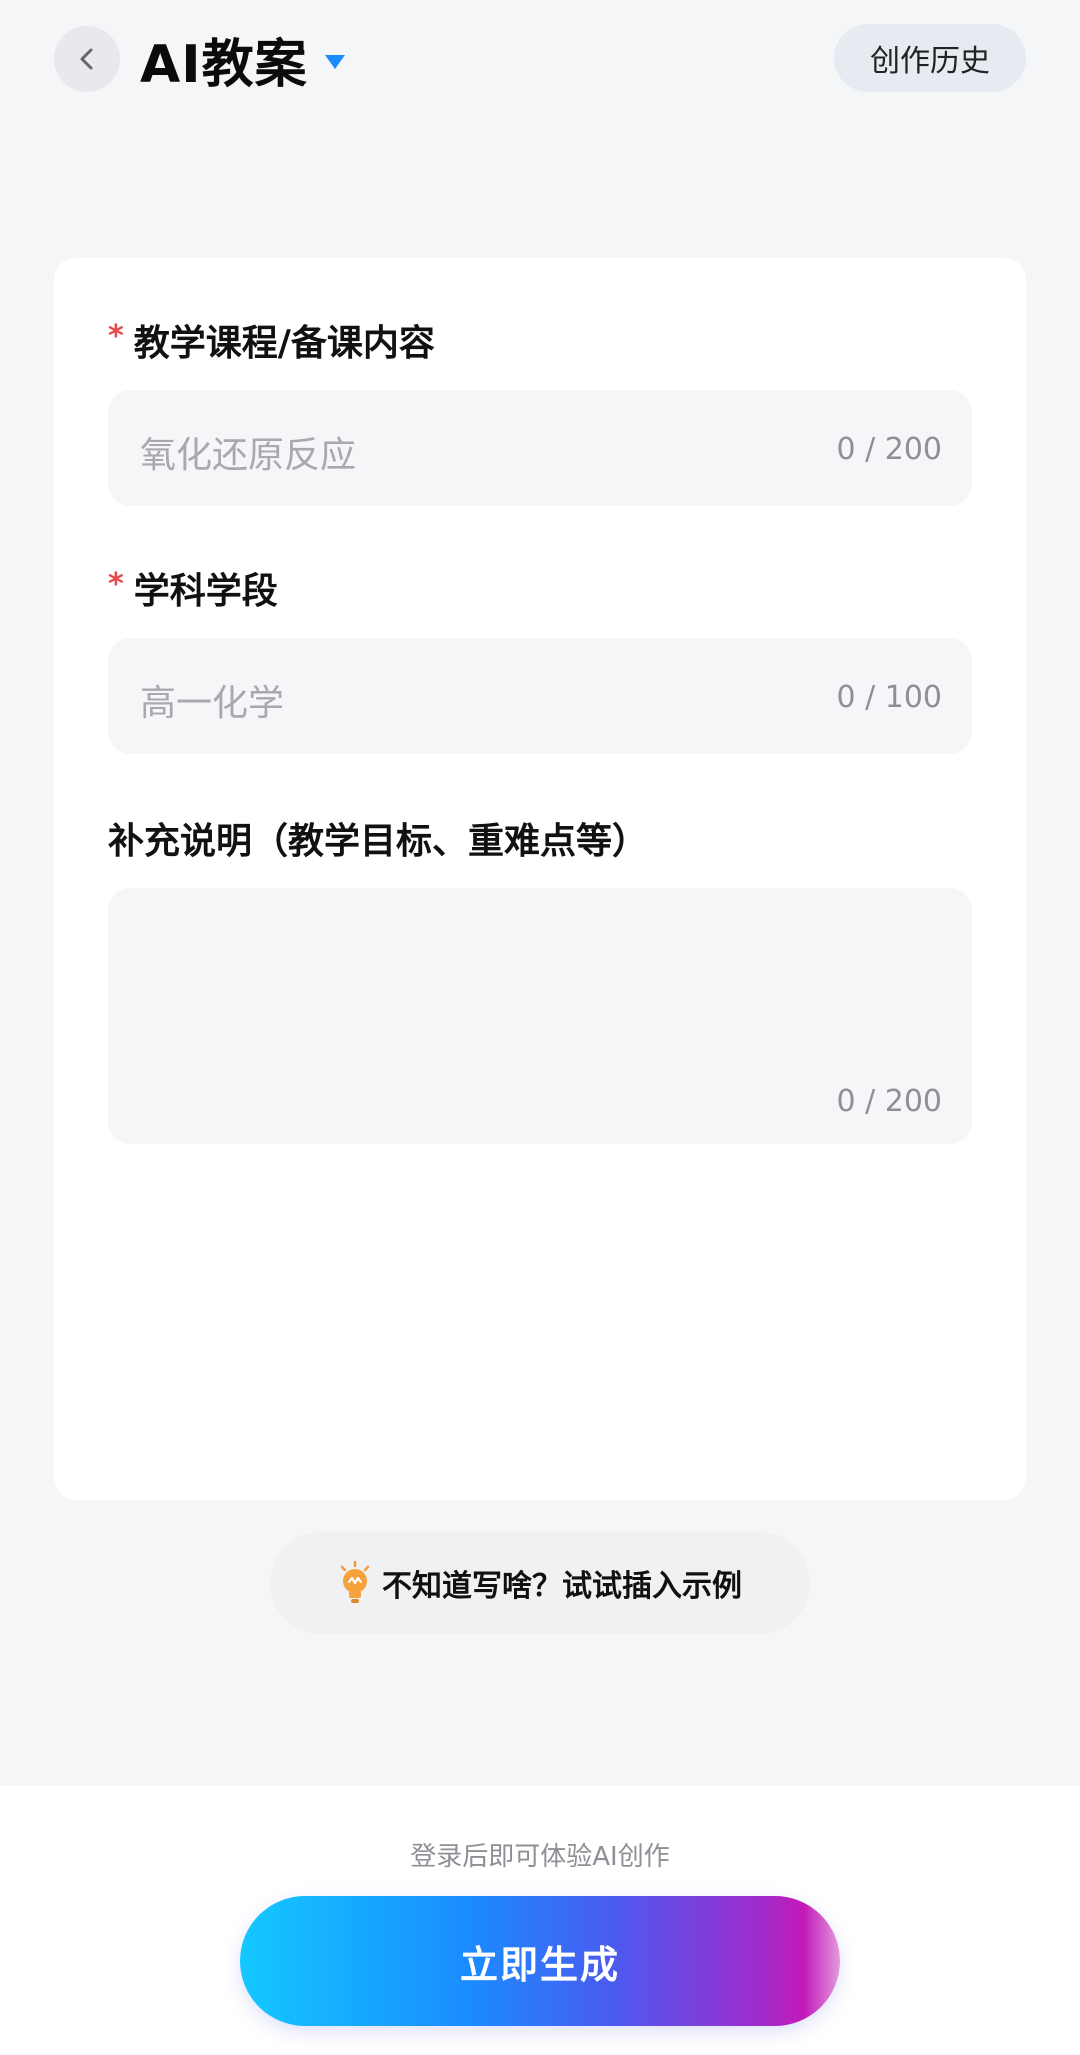 The image size is (1080, 2055). I want to click on lightbulb-icon, so click(355, 1582).